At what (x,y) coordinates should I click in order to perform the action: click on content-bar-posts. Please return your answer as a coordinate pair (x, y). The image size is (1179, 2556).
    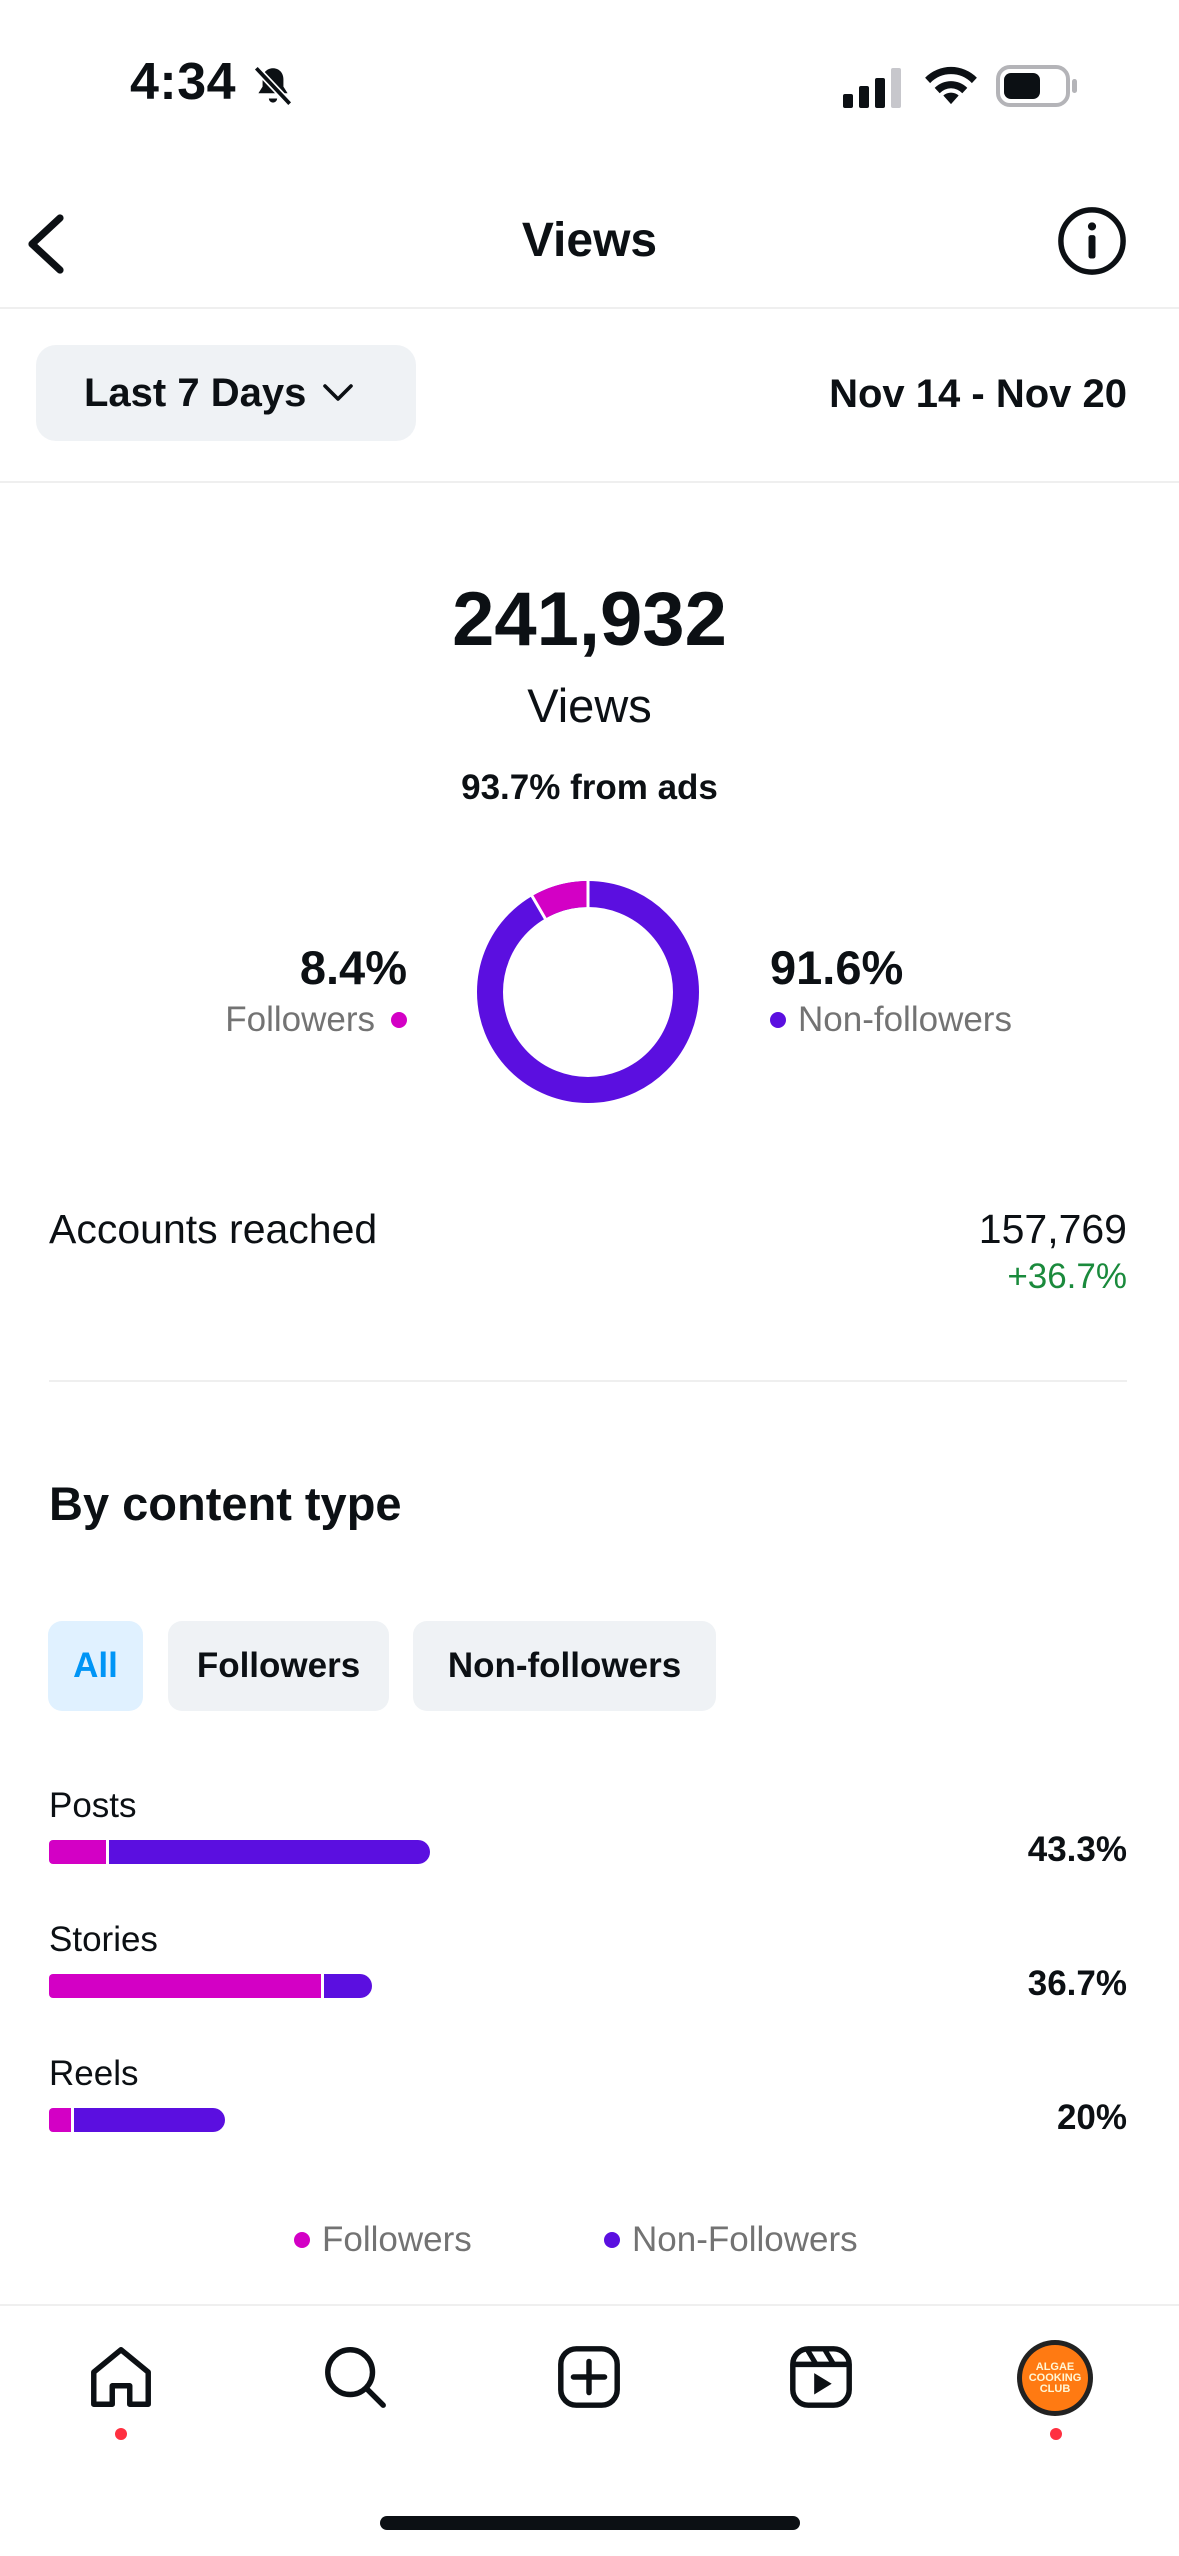
    Looking at the image, I should click on (239, 1852).